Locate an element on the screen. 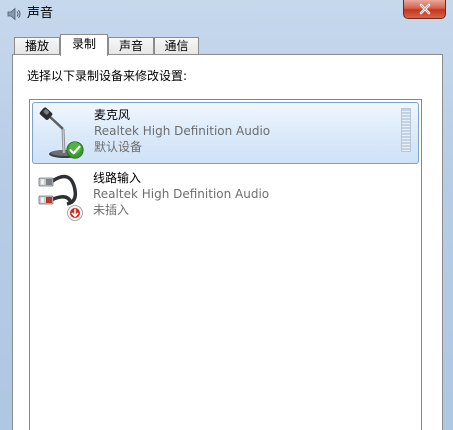 This screenshot has height=430, width=453. tab-recording: 录制 is located at coordinates (84, 45).